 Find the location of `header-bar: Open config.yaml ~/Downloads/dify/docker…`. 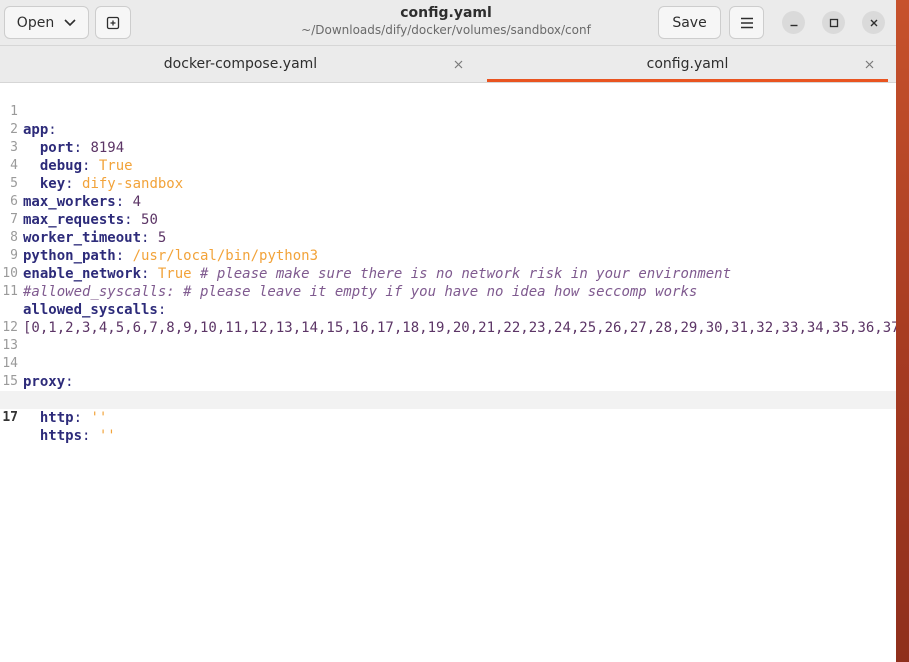

header-bar: Open config.yaml ~/Downloads/dify/docker… is located at coordinates (448, 23).